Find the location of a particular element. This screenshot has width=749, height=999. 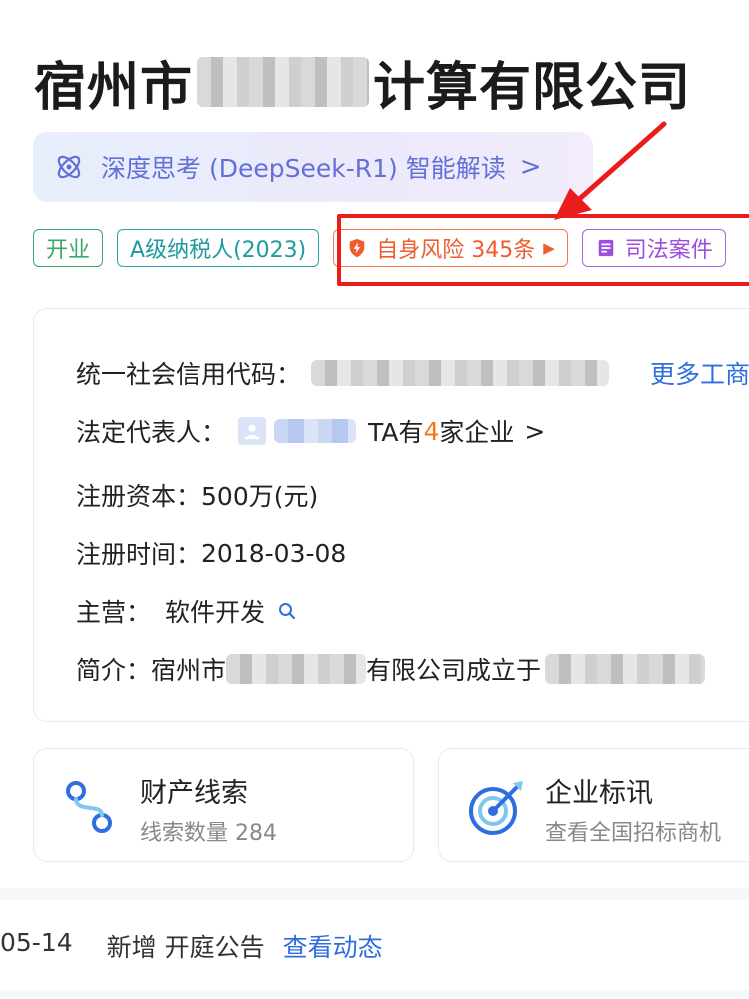

business-value: 软件开发 is located at coordinates (215, 612).